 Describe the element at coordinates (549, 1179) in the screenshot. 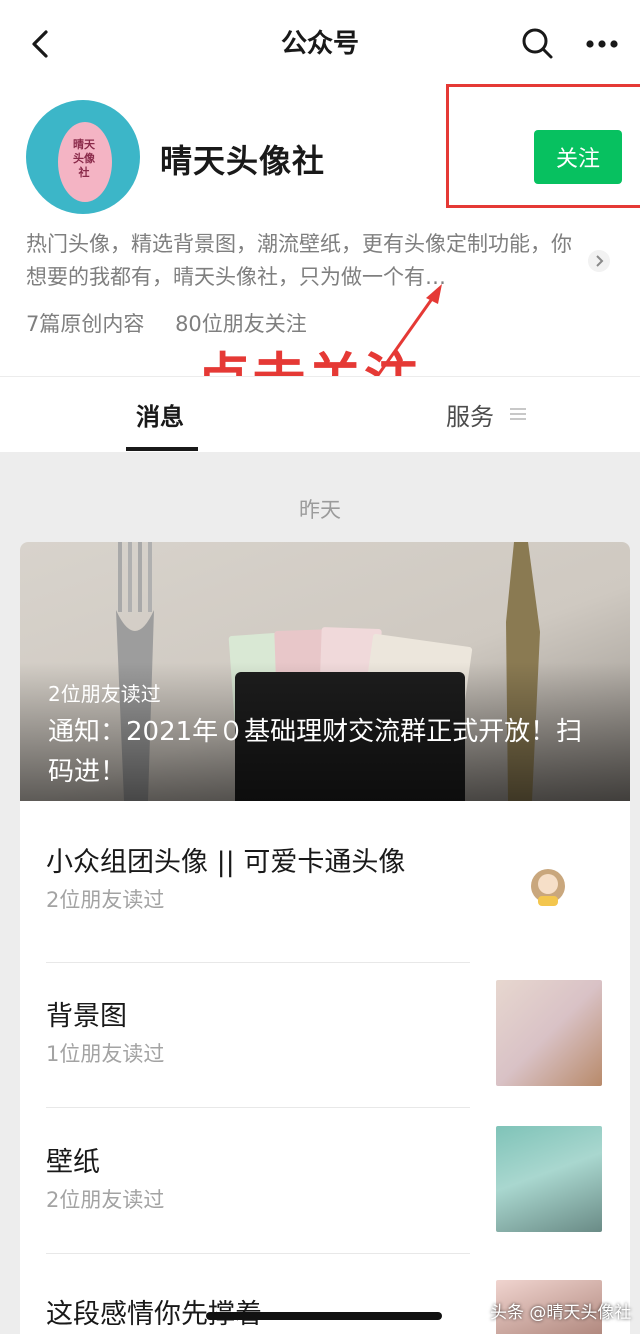

I see `wallpaper-thumbnail` at that location.